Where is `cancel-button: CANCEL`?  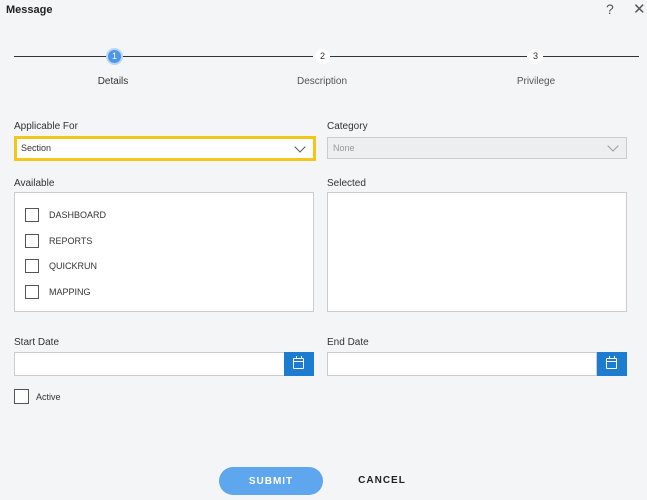
cancel-button: CANCEL is located at coordinates (382, 481).